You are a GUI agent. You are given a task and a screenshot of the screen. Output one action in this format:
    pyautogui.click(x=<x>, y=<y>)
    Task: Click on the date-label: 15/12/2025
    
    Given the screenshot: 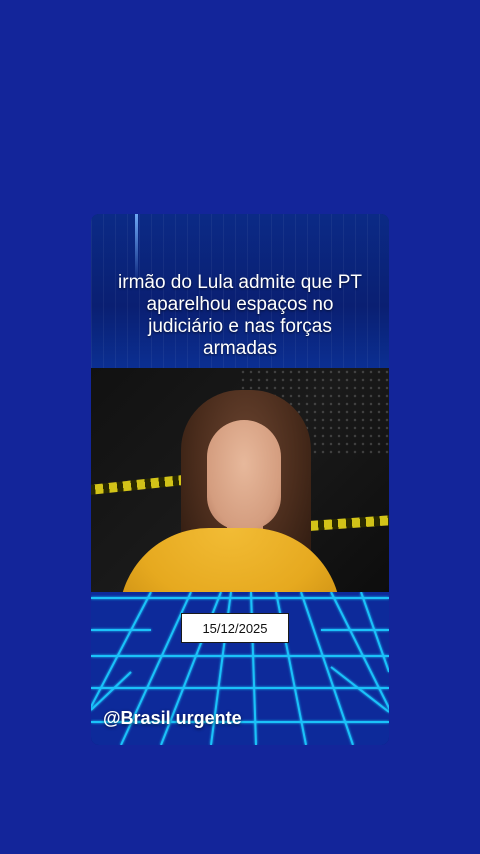 What is the action you would take?
    pyautogui.click(x=235, y=628)
    